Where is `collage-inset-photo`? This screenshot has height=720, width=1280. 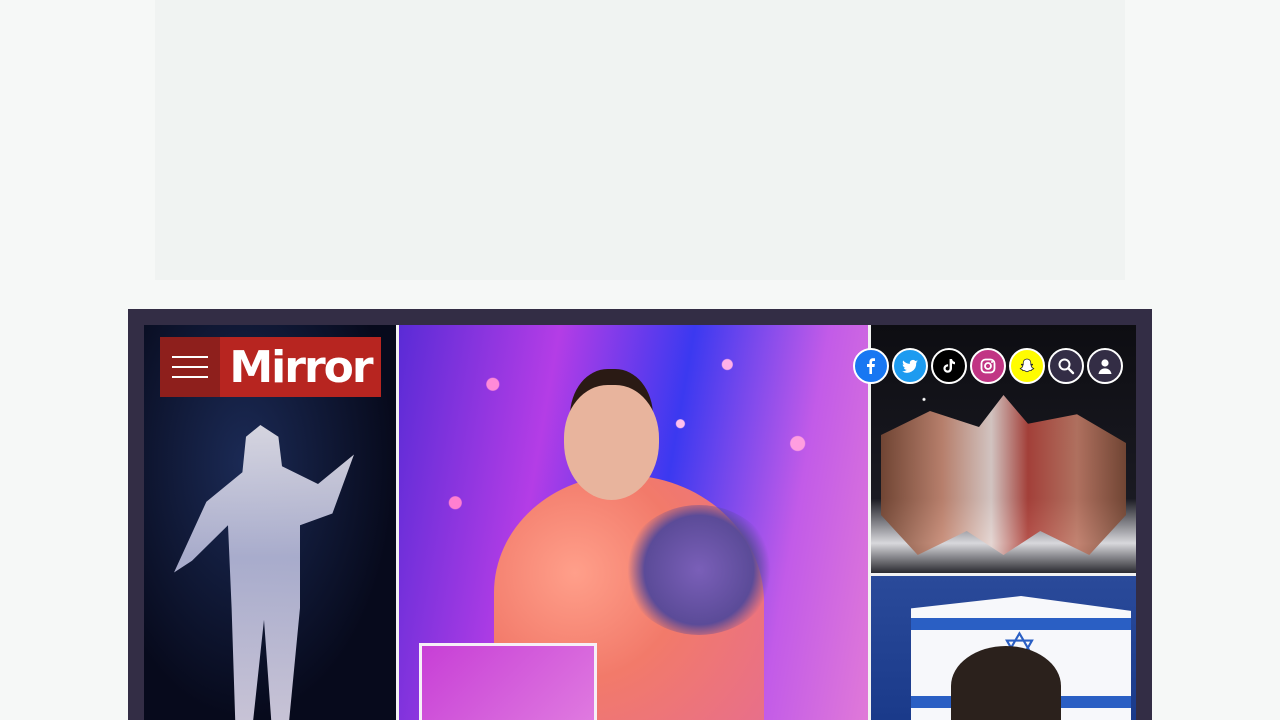 collage-inset-photo is located at coordinates (508, 681).